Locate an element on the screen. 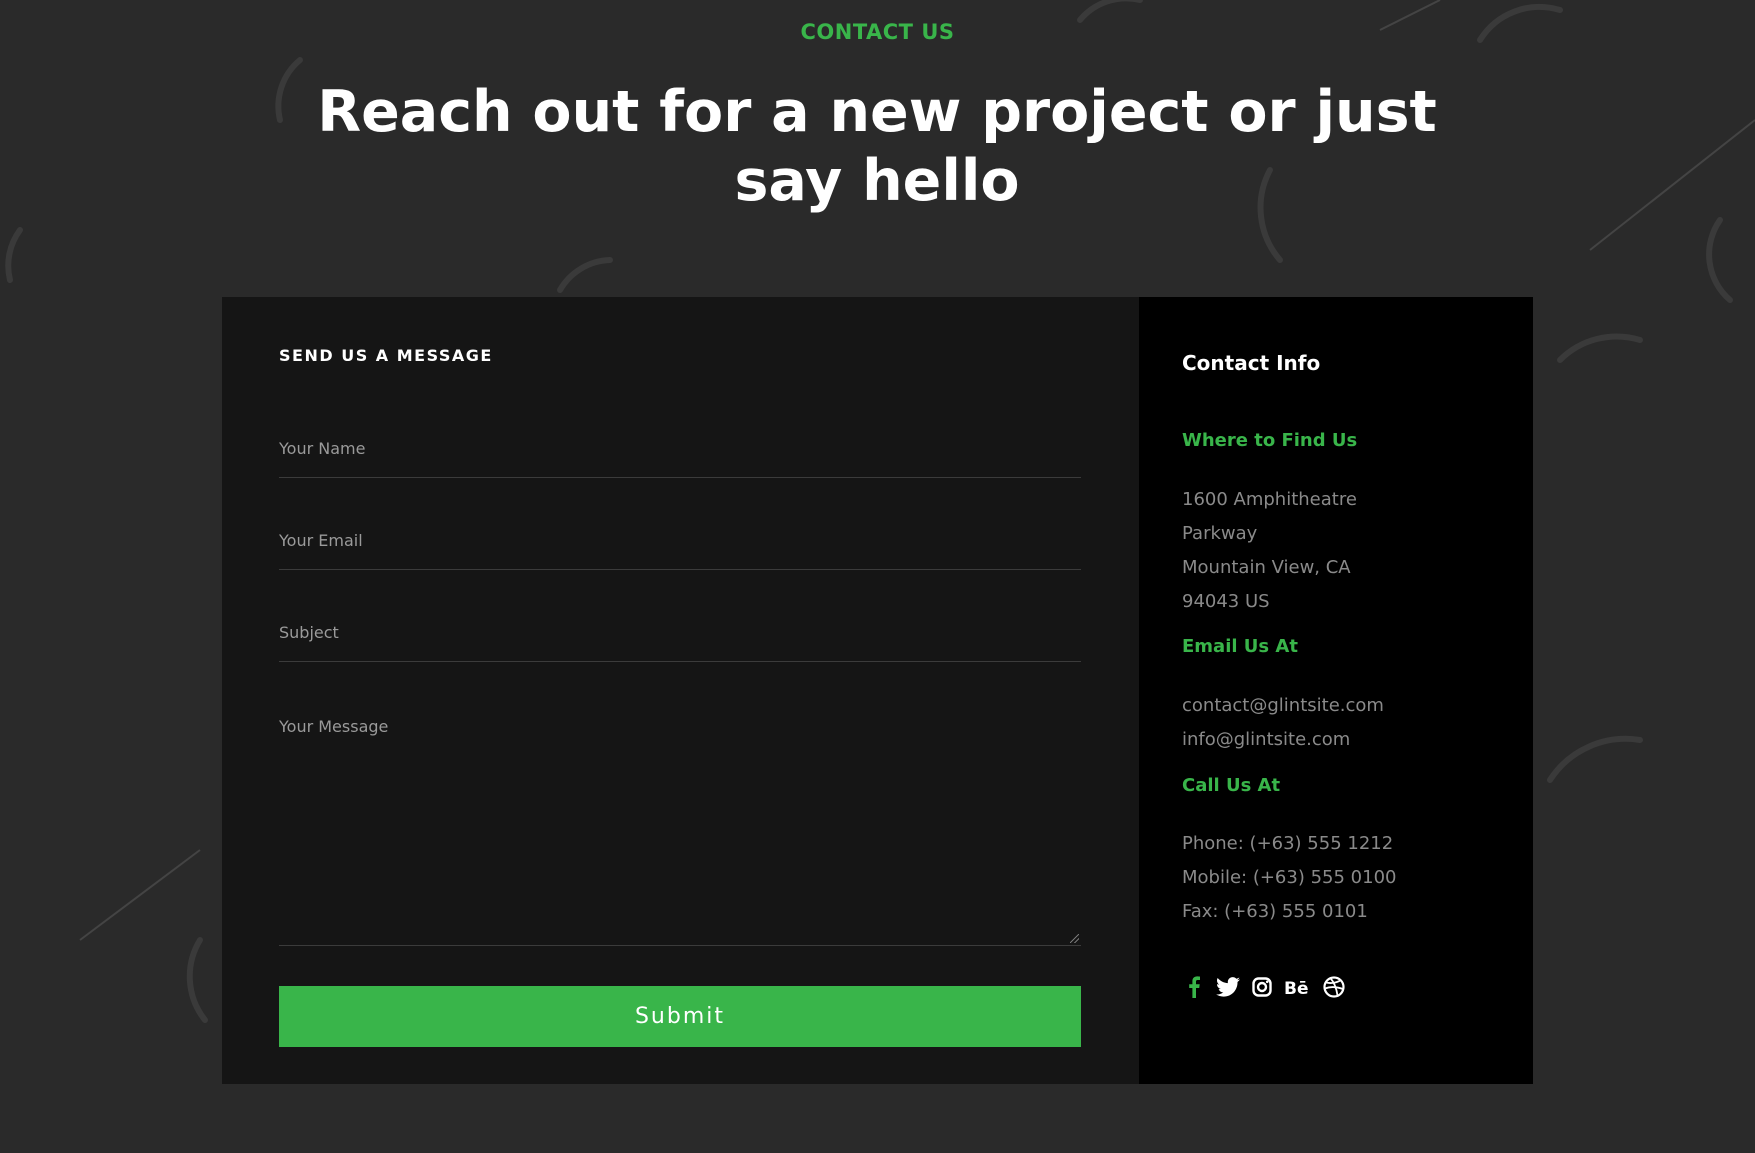 The height and width of the screenshot is (1153, 1755). phone-heading: Call Us At is located at coordinates (1231, 785).